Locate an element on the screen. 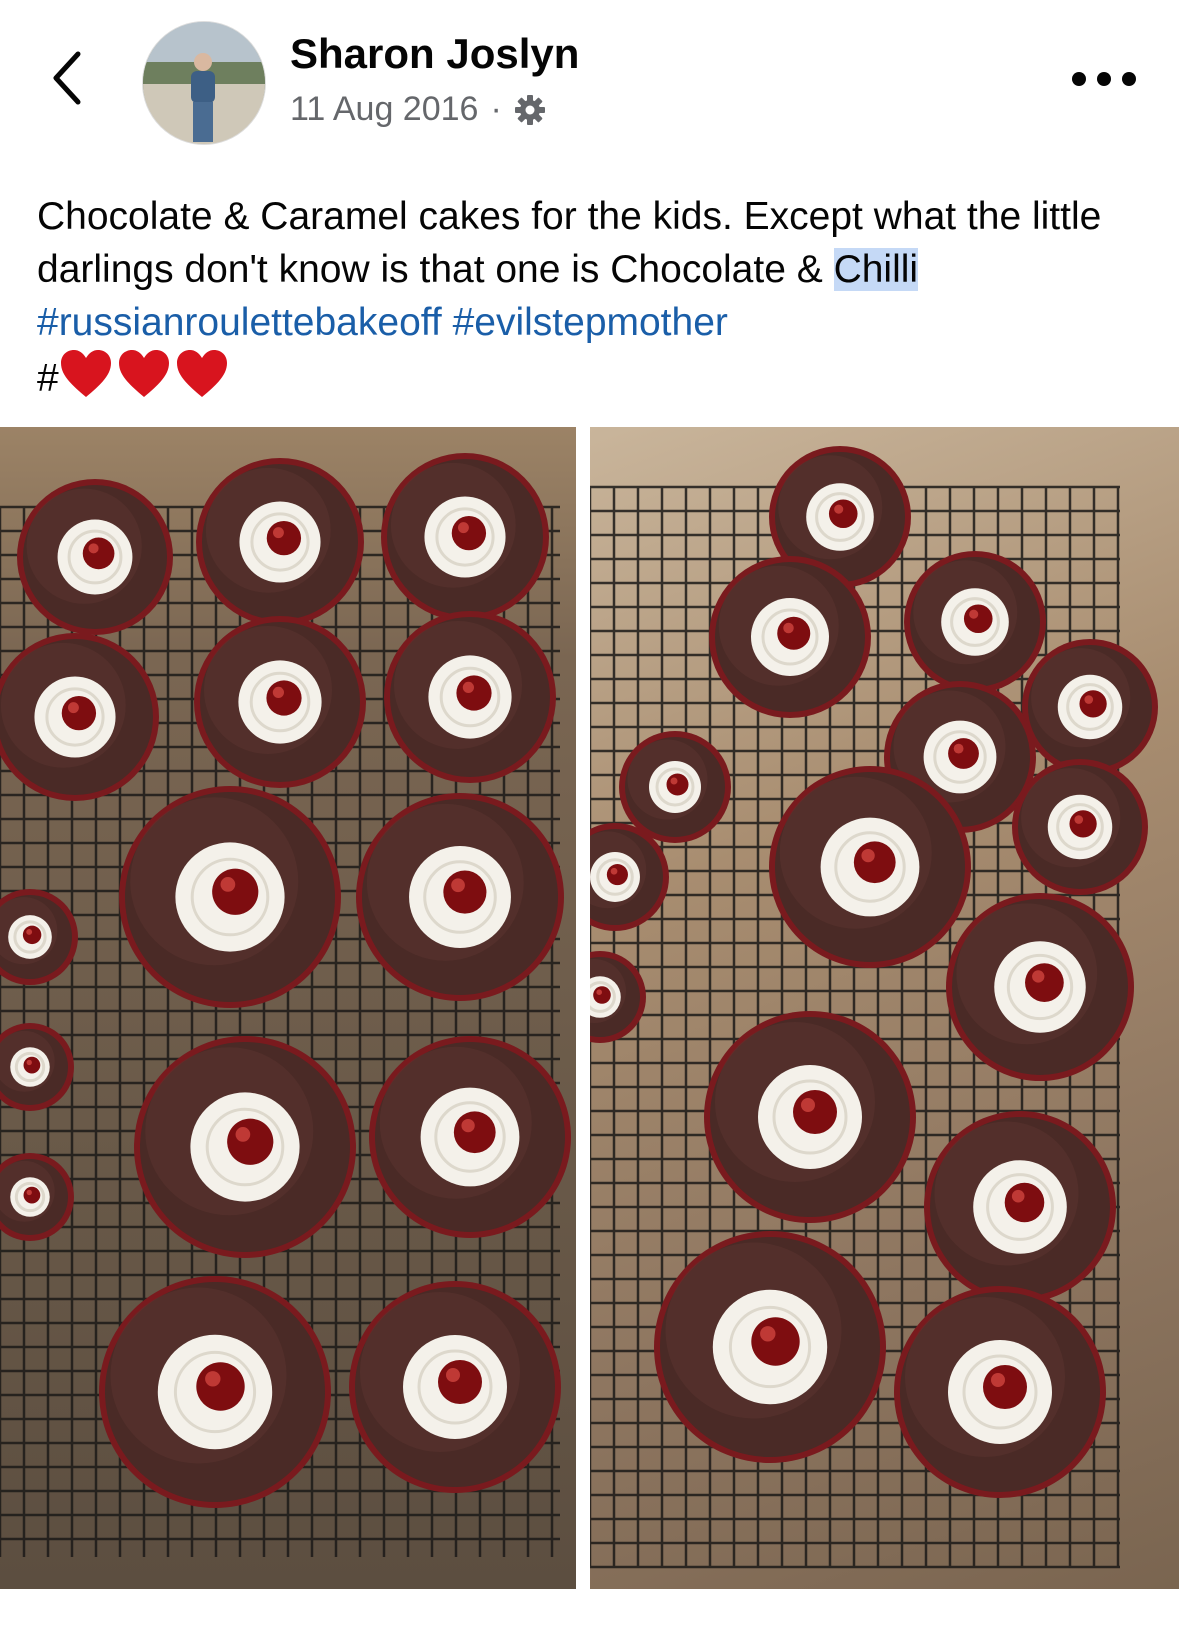 This screenshot has height=1640, width=1179. back-button is located at coordinates (68, 78).